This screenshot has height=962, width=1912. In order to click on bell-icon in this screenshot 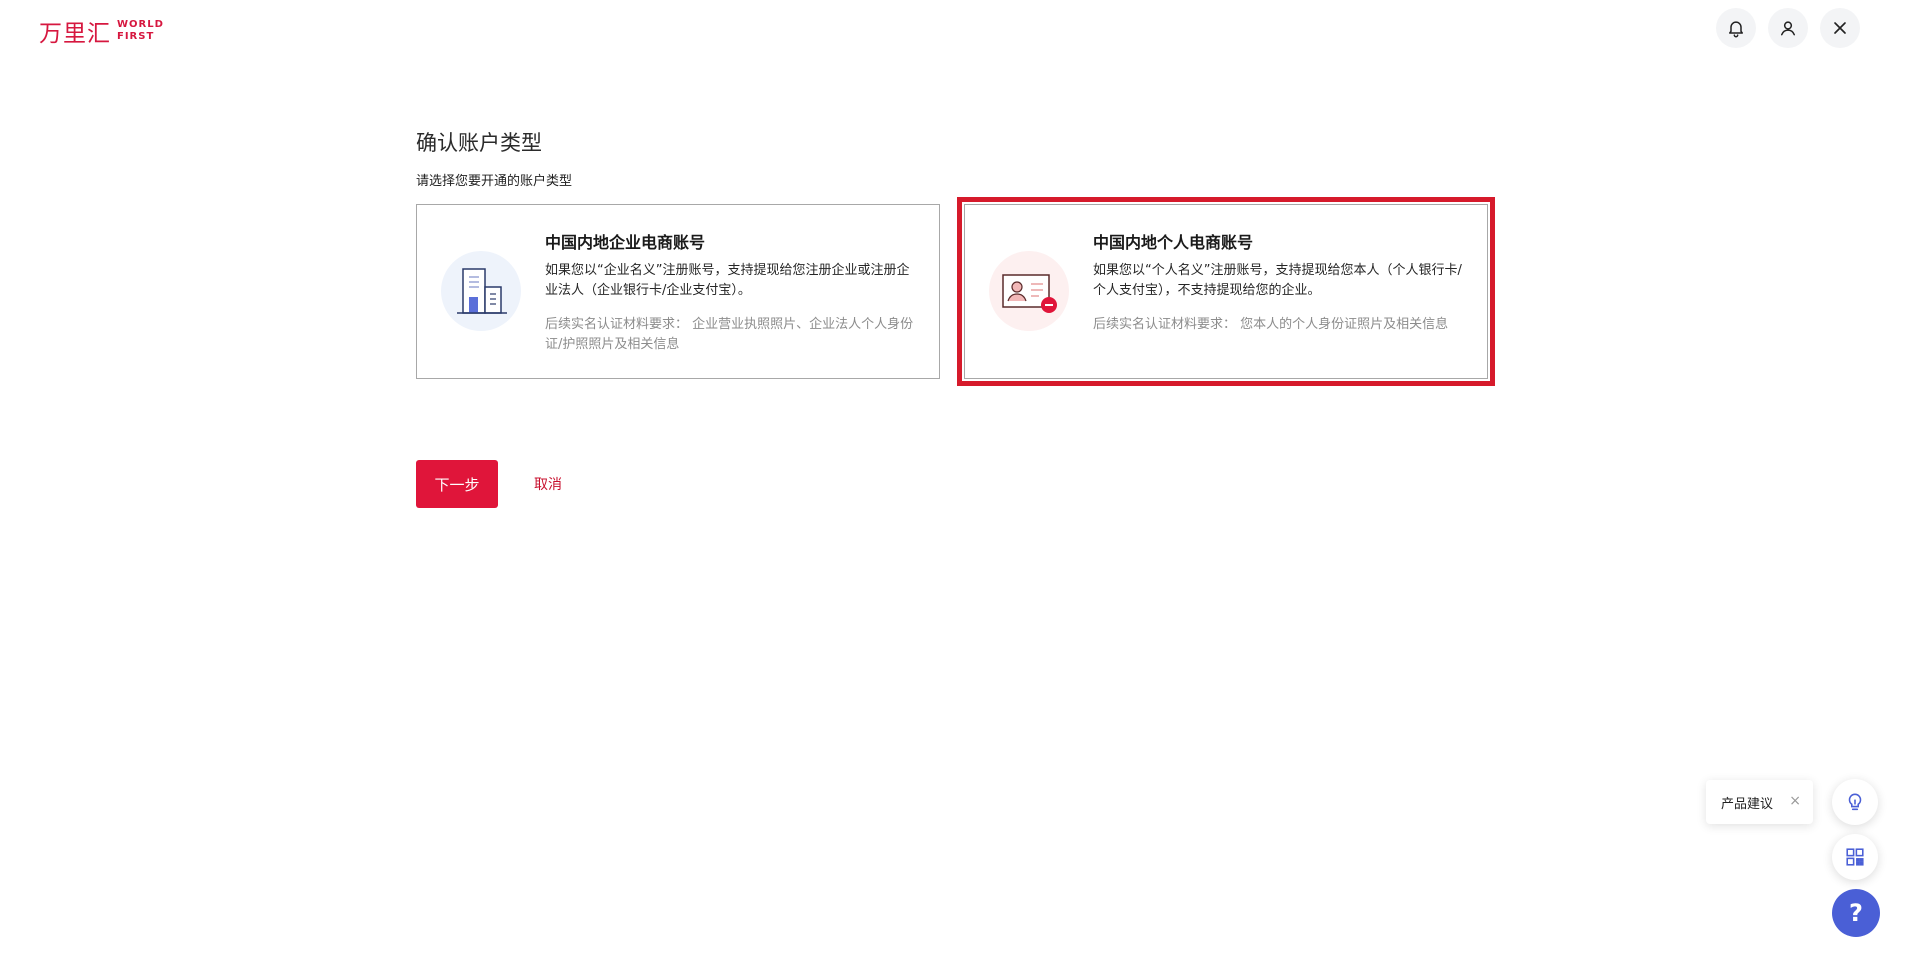, I will do `click(1736, 29)`.